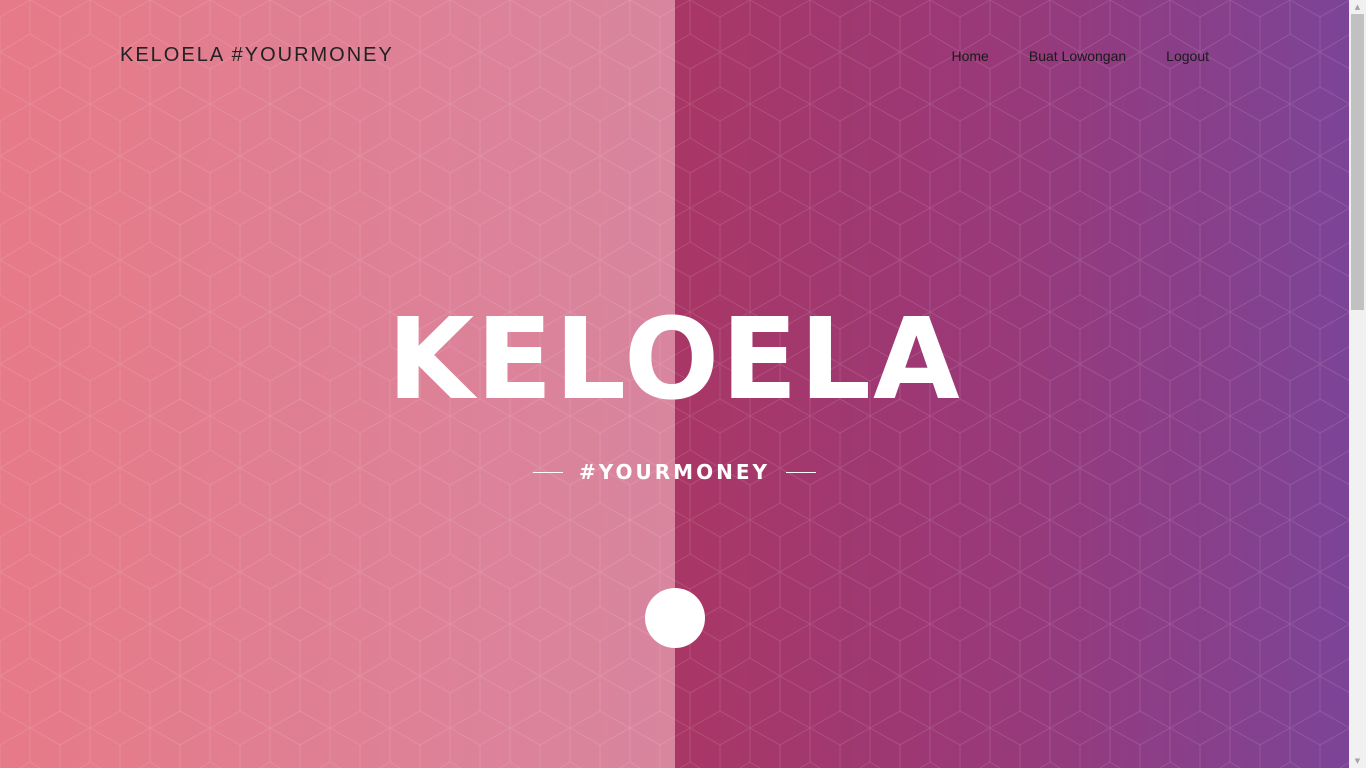 The image size is (1366, 768). I want to click on nav-buat-lowongan-link: Buat Lowongan, so click(1077, 56).